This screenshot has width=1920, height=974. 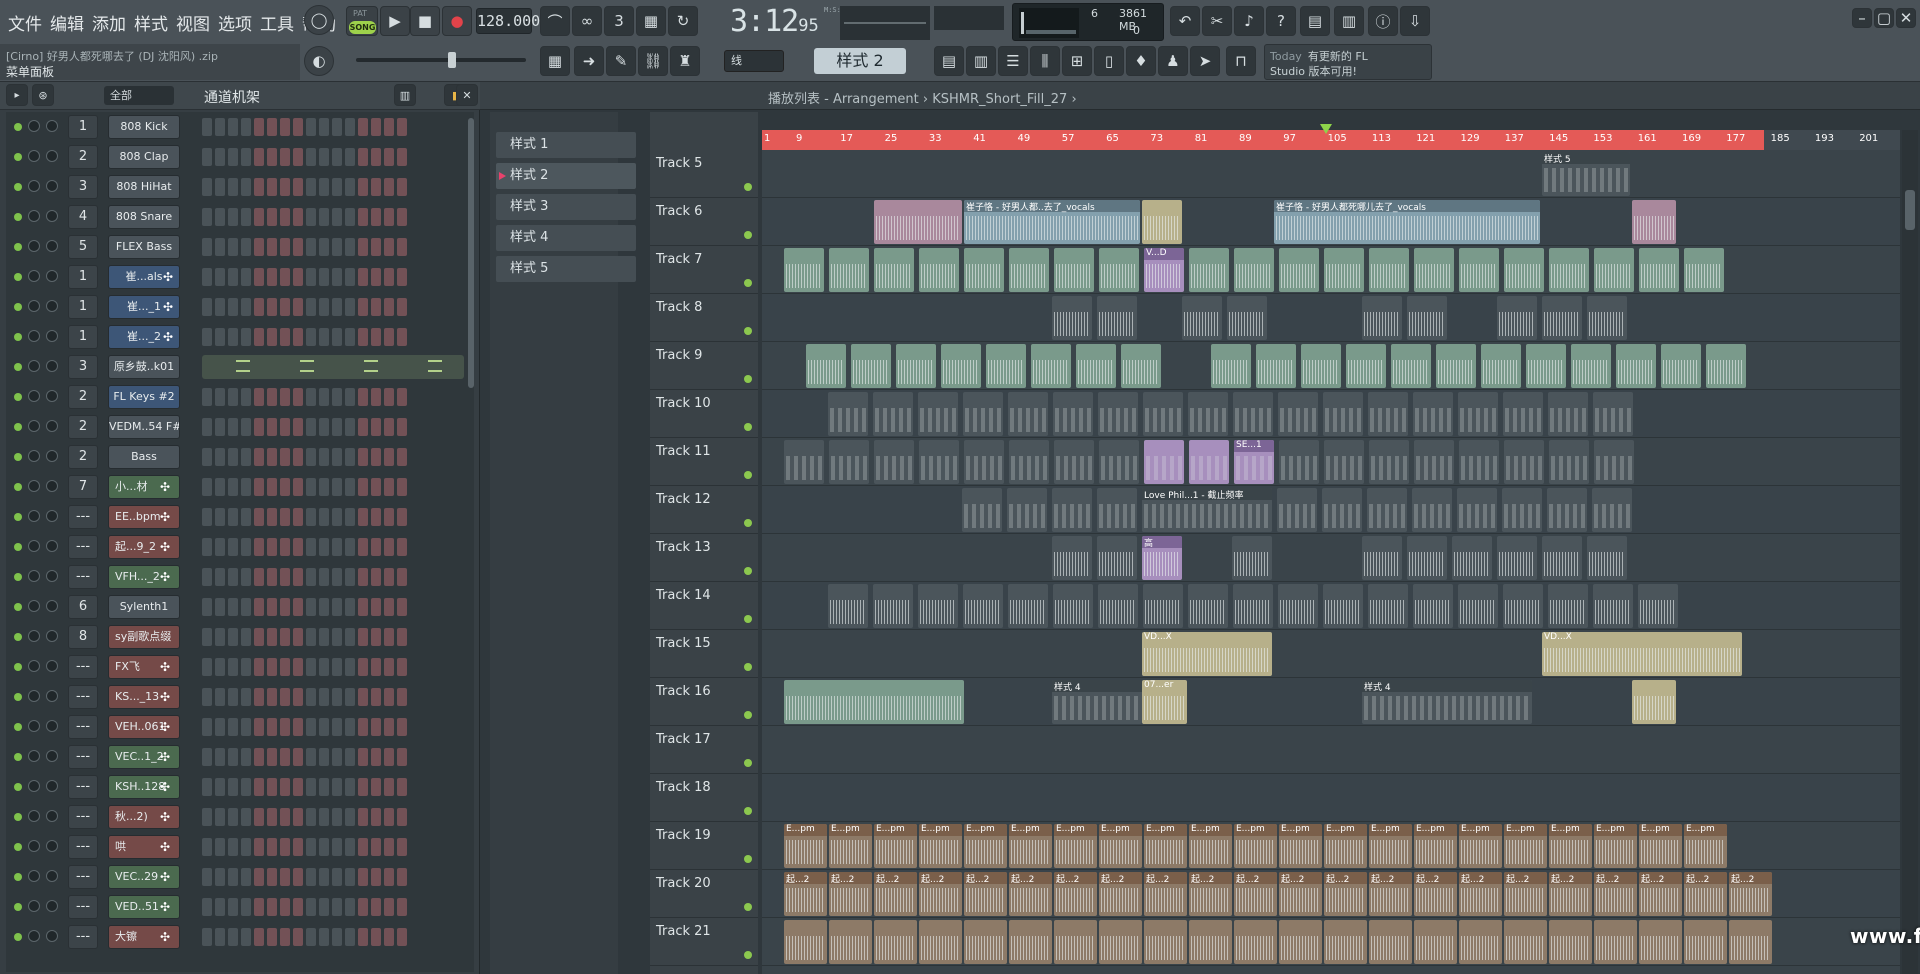 What do you see at coordinates (1185, 21) in the screenshot?
I see `undo-icon: ↶` at bounding box center [1185, 21].